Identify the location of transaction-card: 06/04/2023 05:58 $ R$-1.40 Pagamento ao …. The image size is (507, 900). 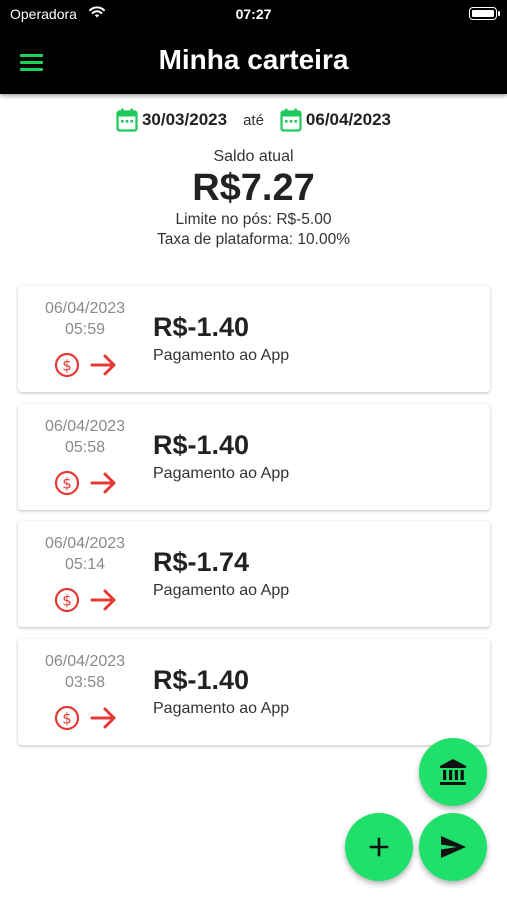
(254, 456).